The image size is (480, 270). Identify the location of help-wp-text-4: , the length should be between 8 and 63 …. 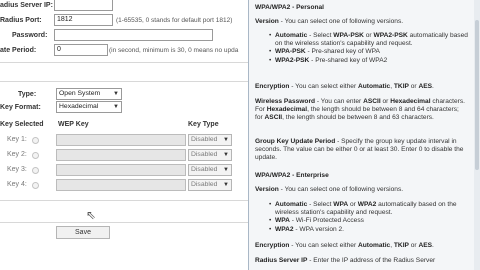
(358, 118).